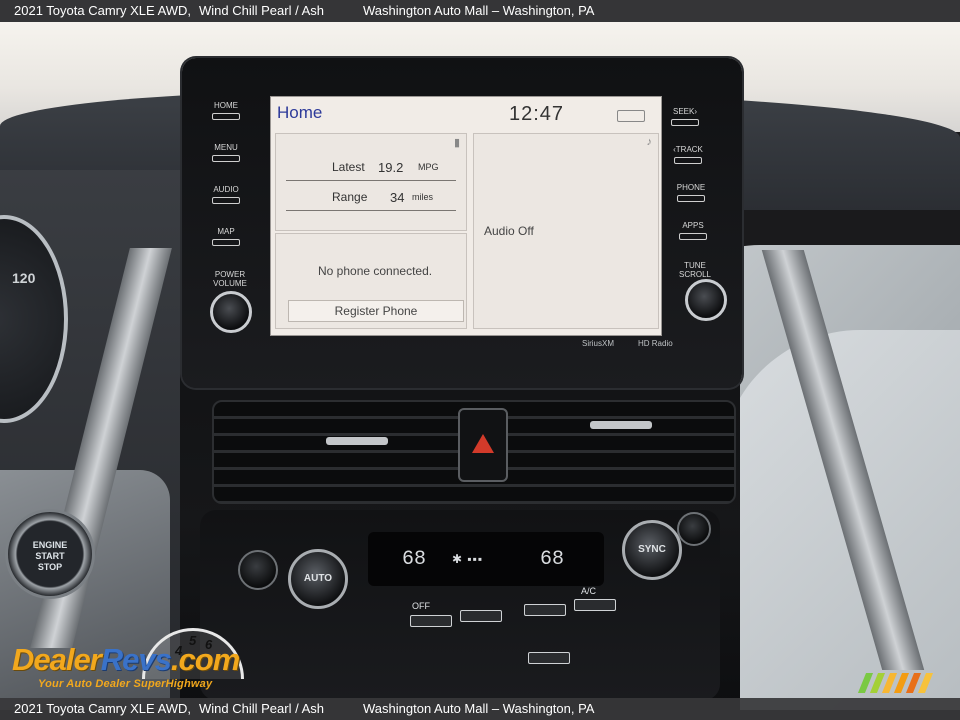 This screenshot has width=960, height=720. What do you see at coordinates (652, 550) in the screenshot?
I see `sync-temp-knob: SYNC` at bounding box center [652, 550].